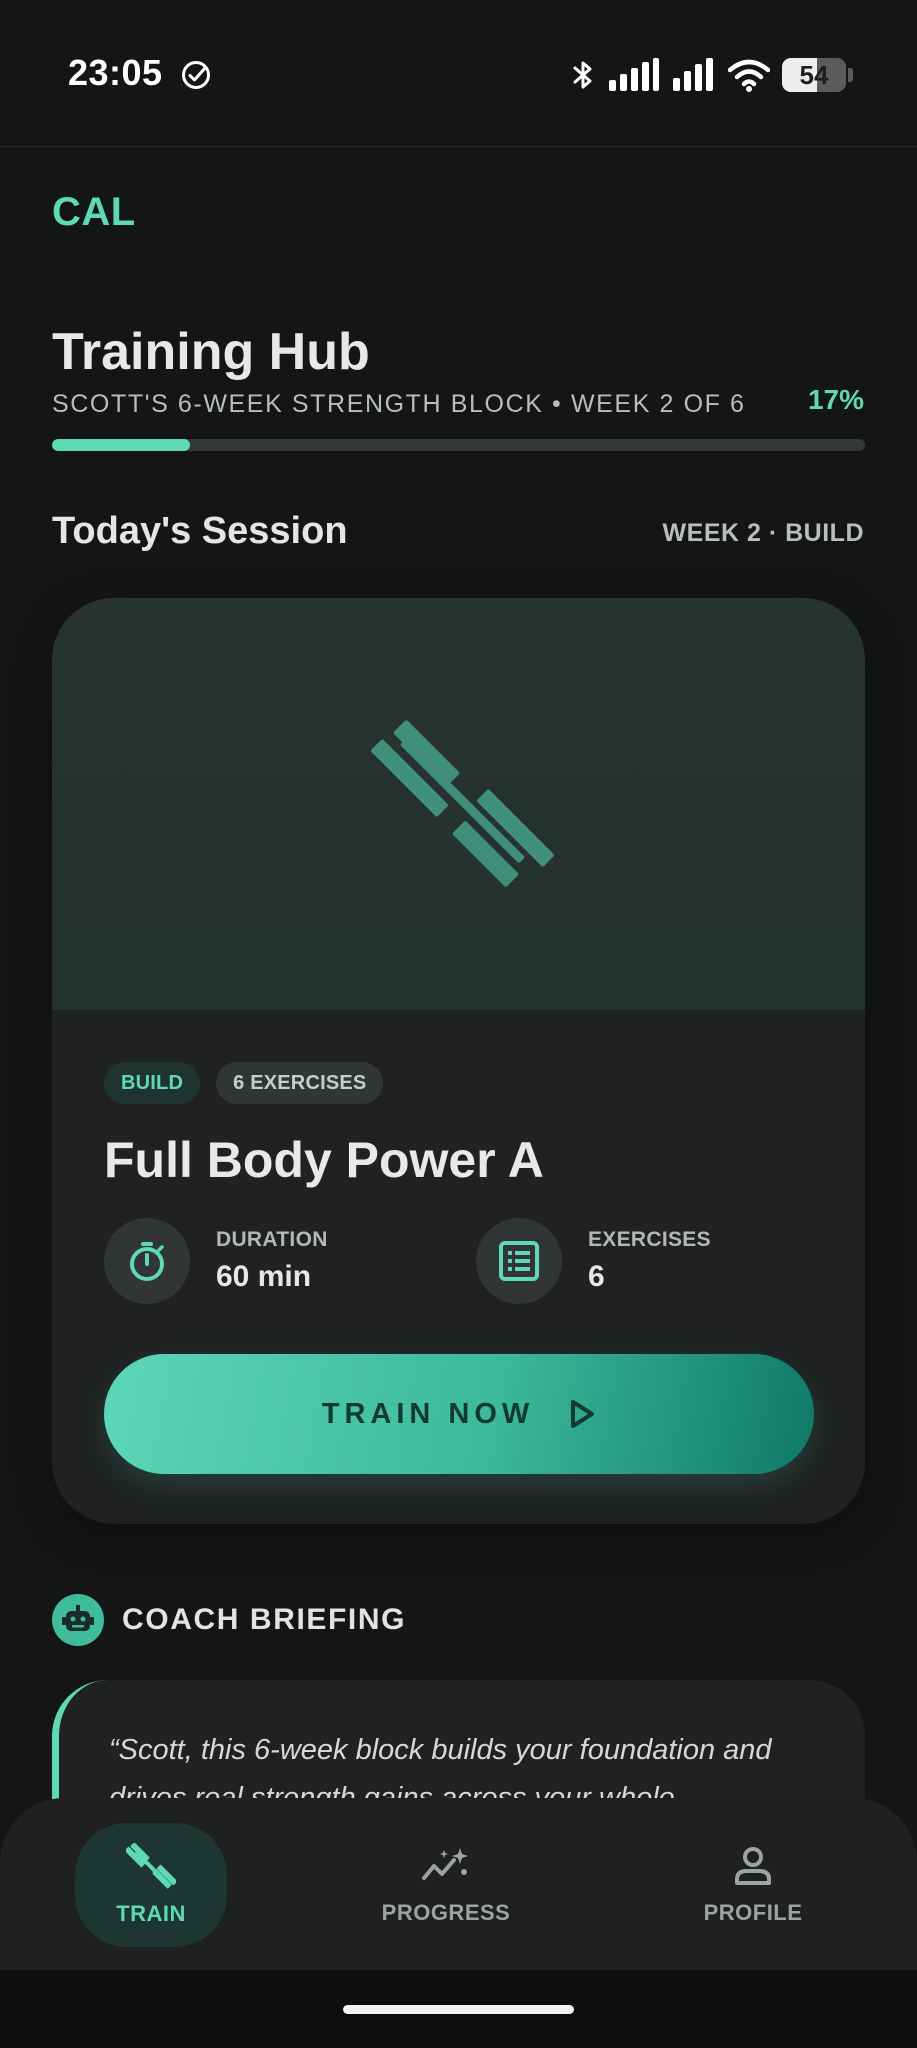 Image resolution: width=917 pixels, height=2048 pixels. What do you see at coordinates (211, 352) in the screenshot?
I see `page-title: Training Hub` at bounding box center [211, 352].